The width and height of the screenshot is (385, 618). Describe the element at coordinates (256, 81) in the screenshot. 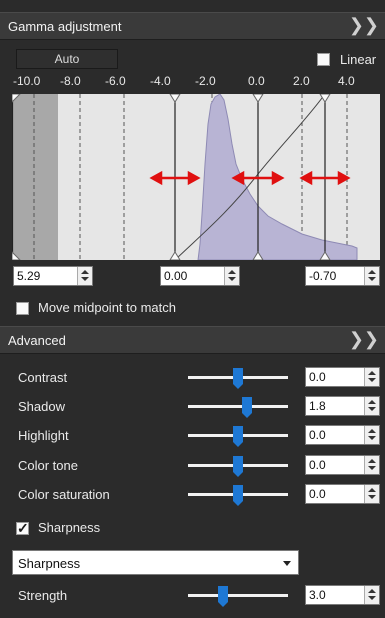

I see `tick-label: 0.0` at that location.